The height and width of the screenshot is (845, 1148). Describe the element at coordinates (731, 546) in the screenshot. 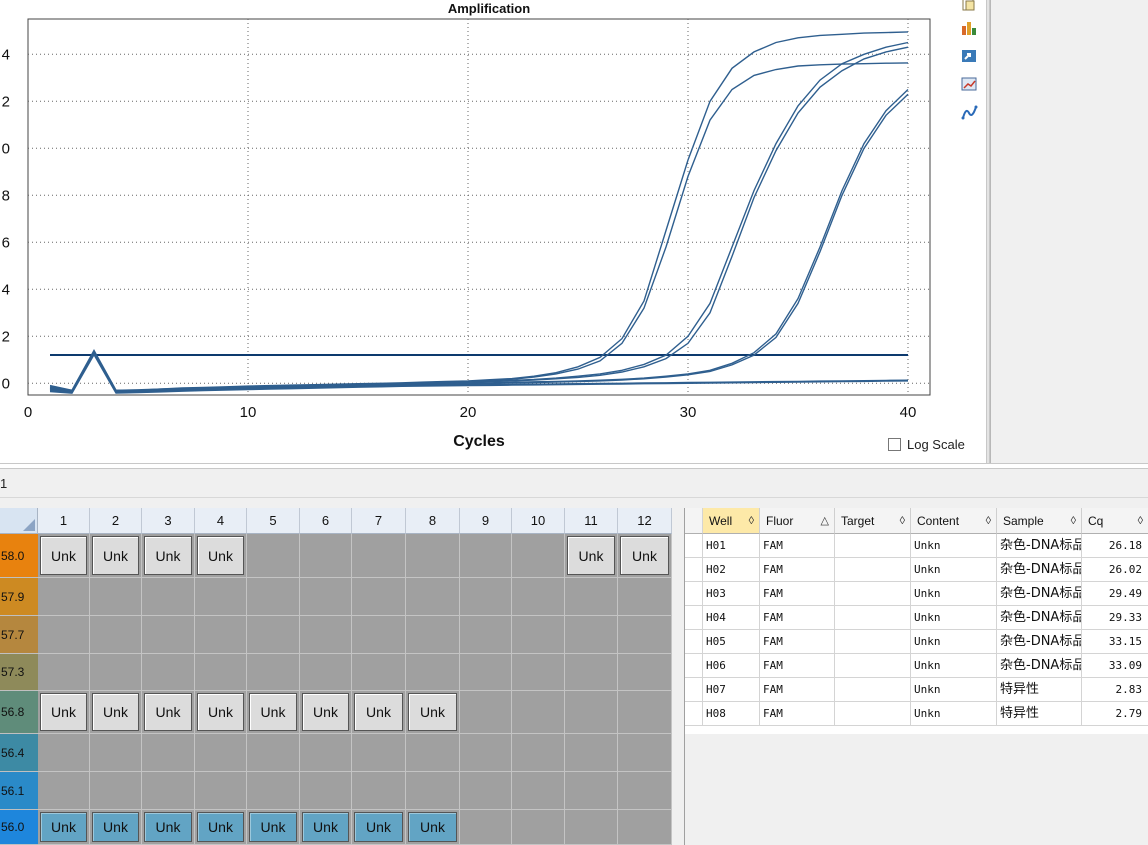

I see `table-cell: H01` at that location.